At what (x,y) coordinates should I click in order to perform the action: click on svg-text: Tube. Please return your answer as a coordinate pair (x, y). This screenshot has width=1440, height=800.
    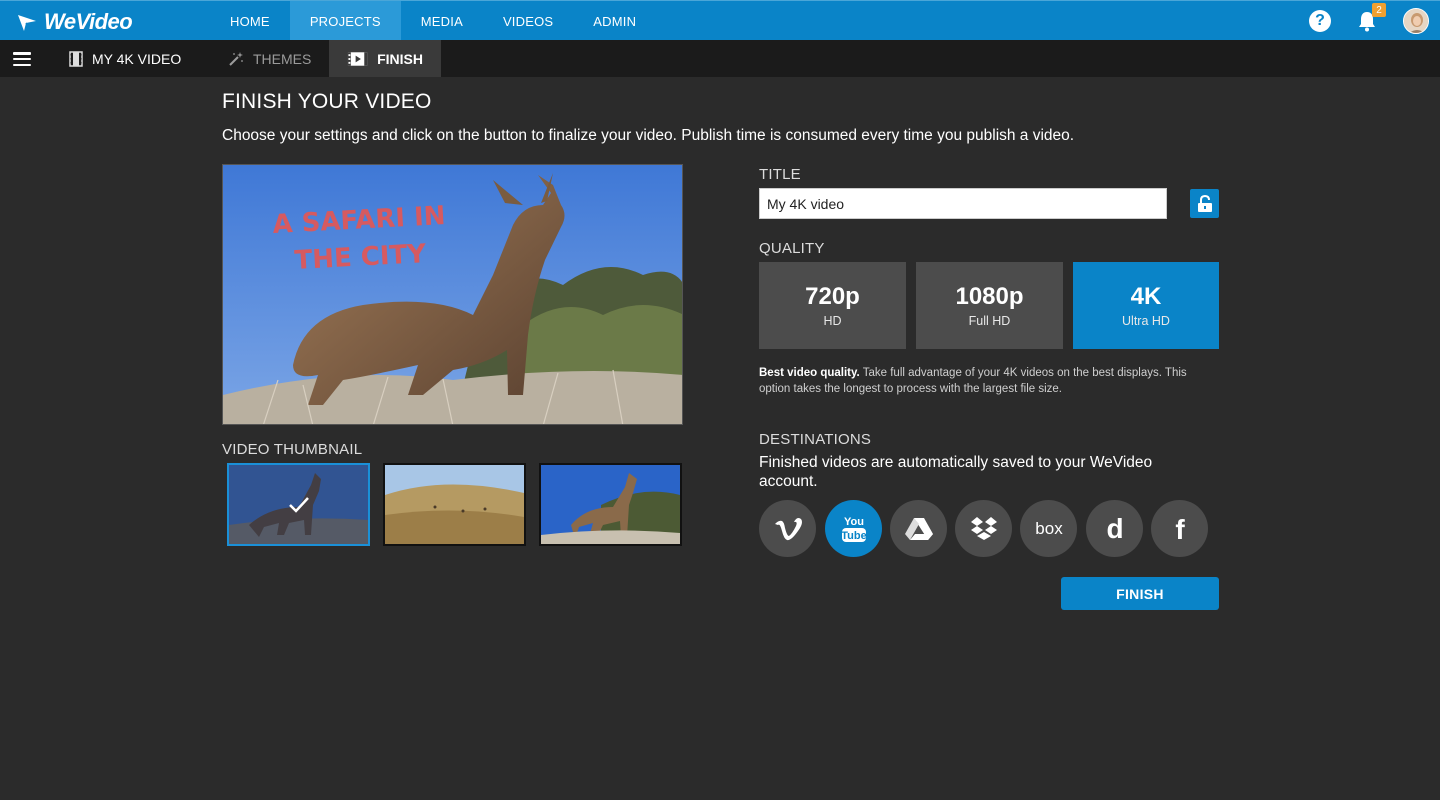
    Looking at the image, I should click on (853, 536).